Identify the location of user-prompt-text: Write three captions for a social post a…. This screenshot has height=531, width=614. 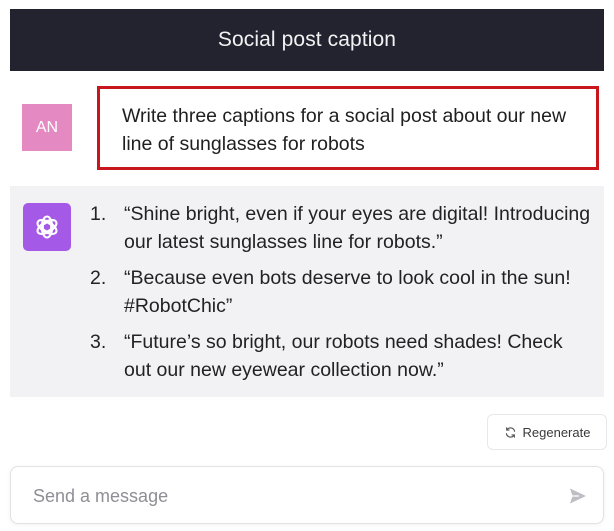
(344, 130).